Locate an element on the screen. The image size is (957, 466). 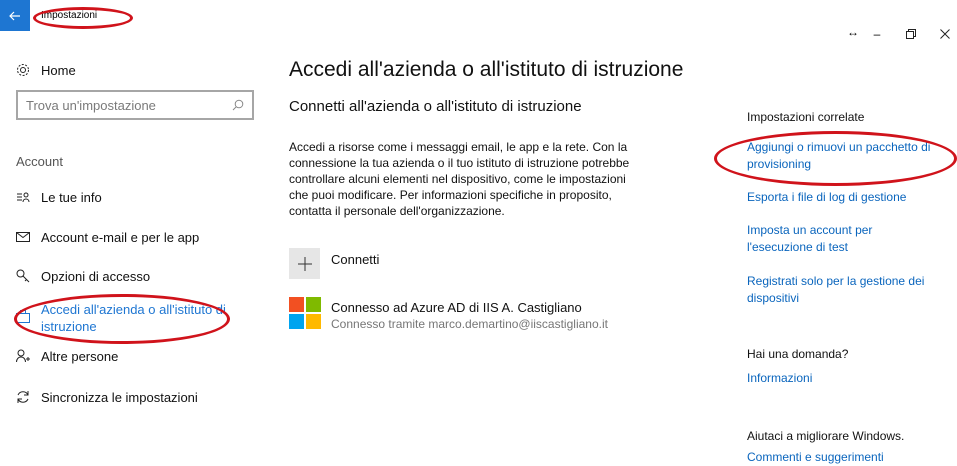
link-line: Aggiungi o rimuovi un pacchetto di is located at coordinates (839, 147).